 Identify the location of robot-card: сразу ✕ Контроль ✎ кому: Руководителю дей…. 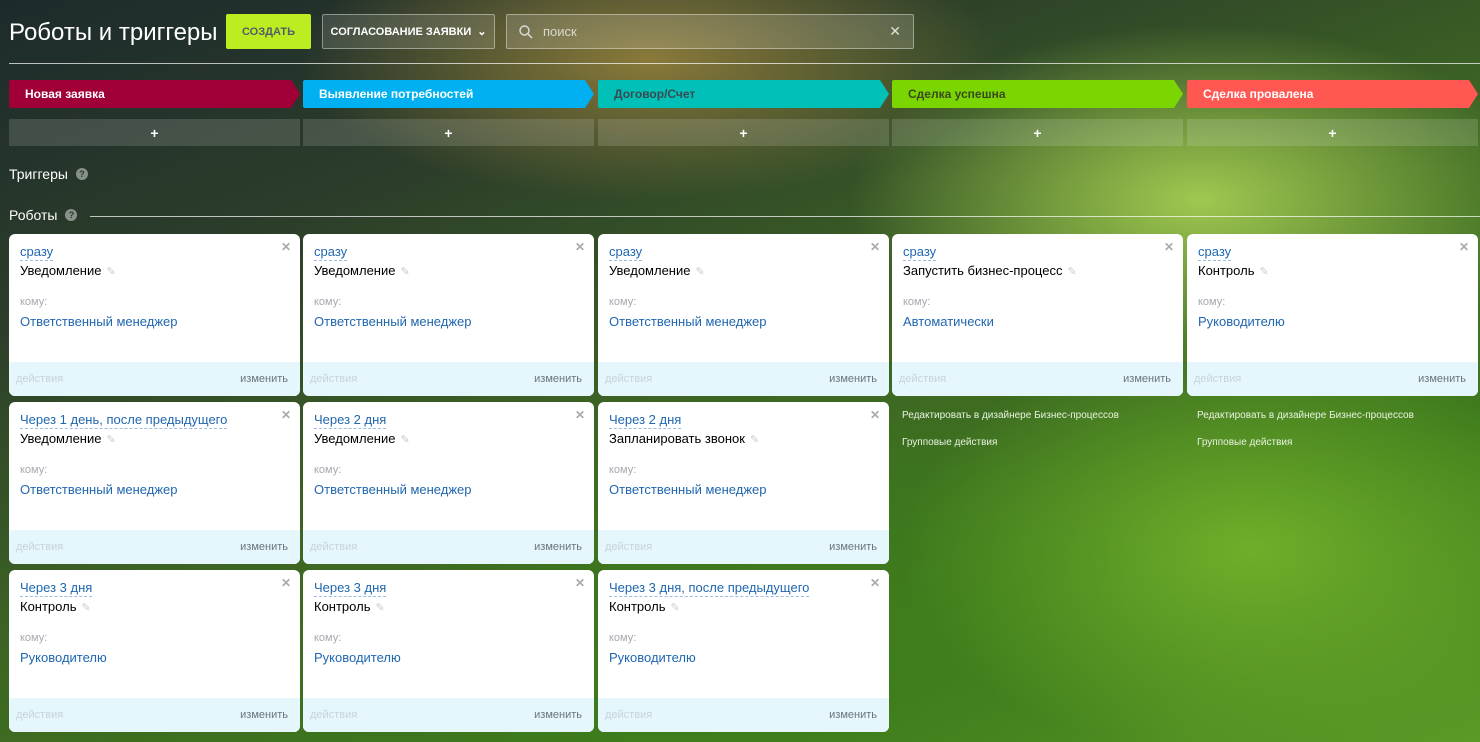
(1332, 315).